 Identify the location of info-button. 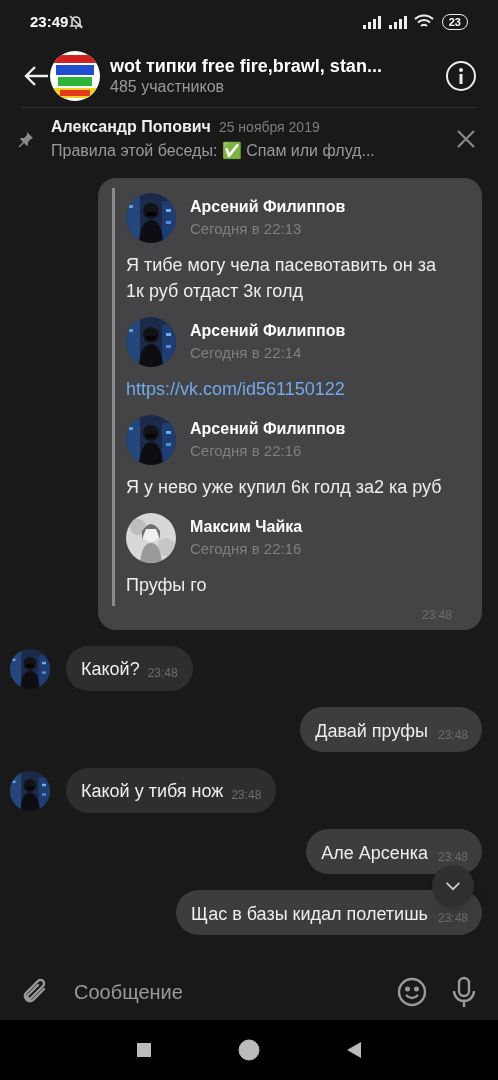
(461, 75).